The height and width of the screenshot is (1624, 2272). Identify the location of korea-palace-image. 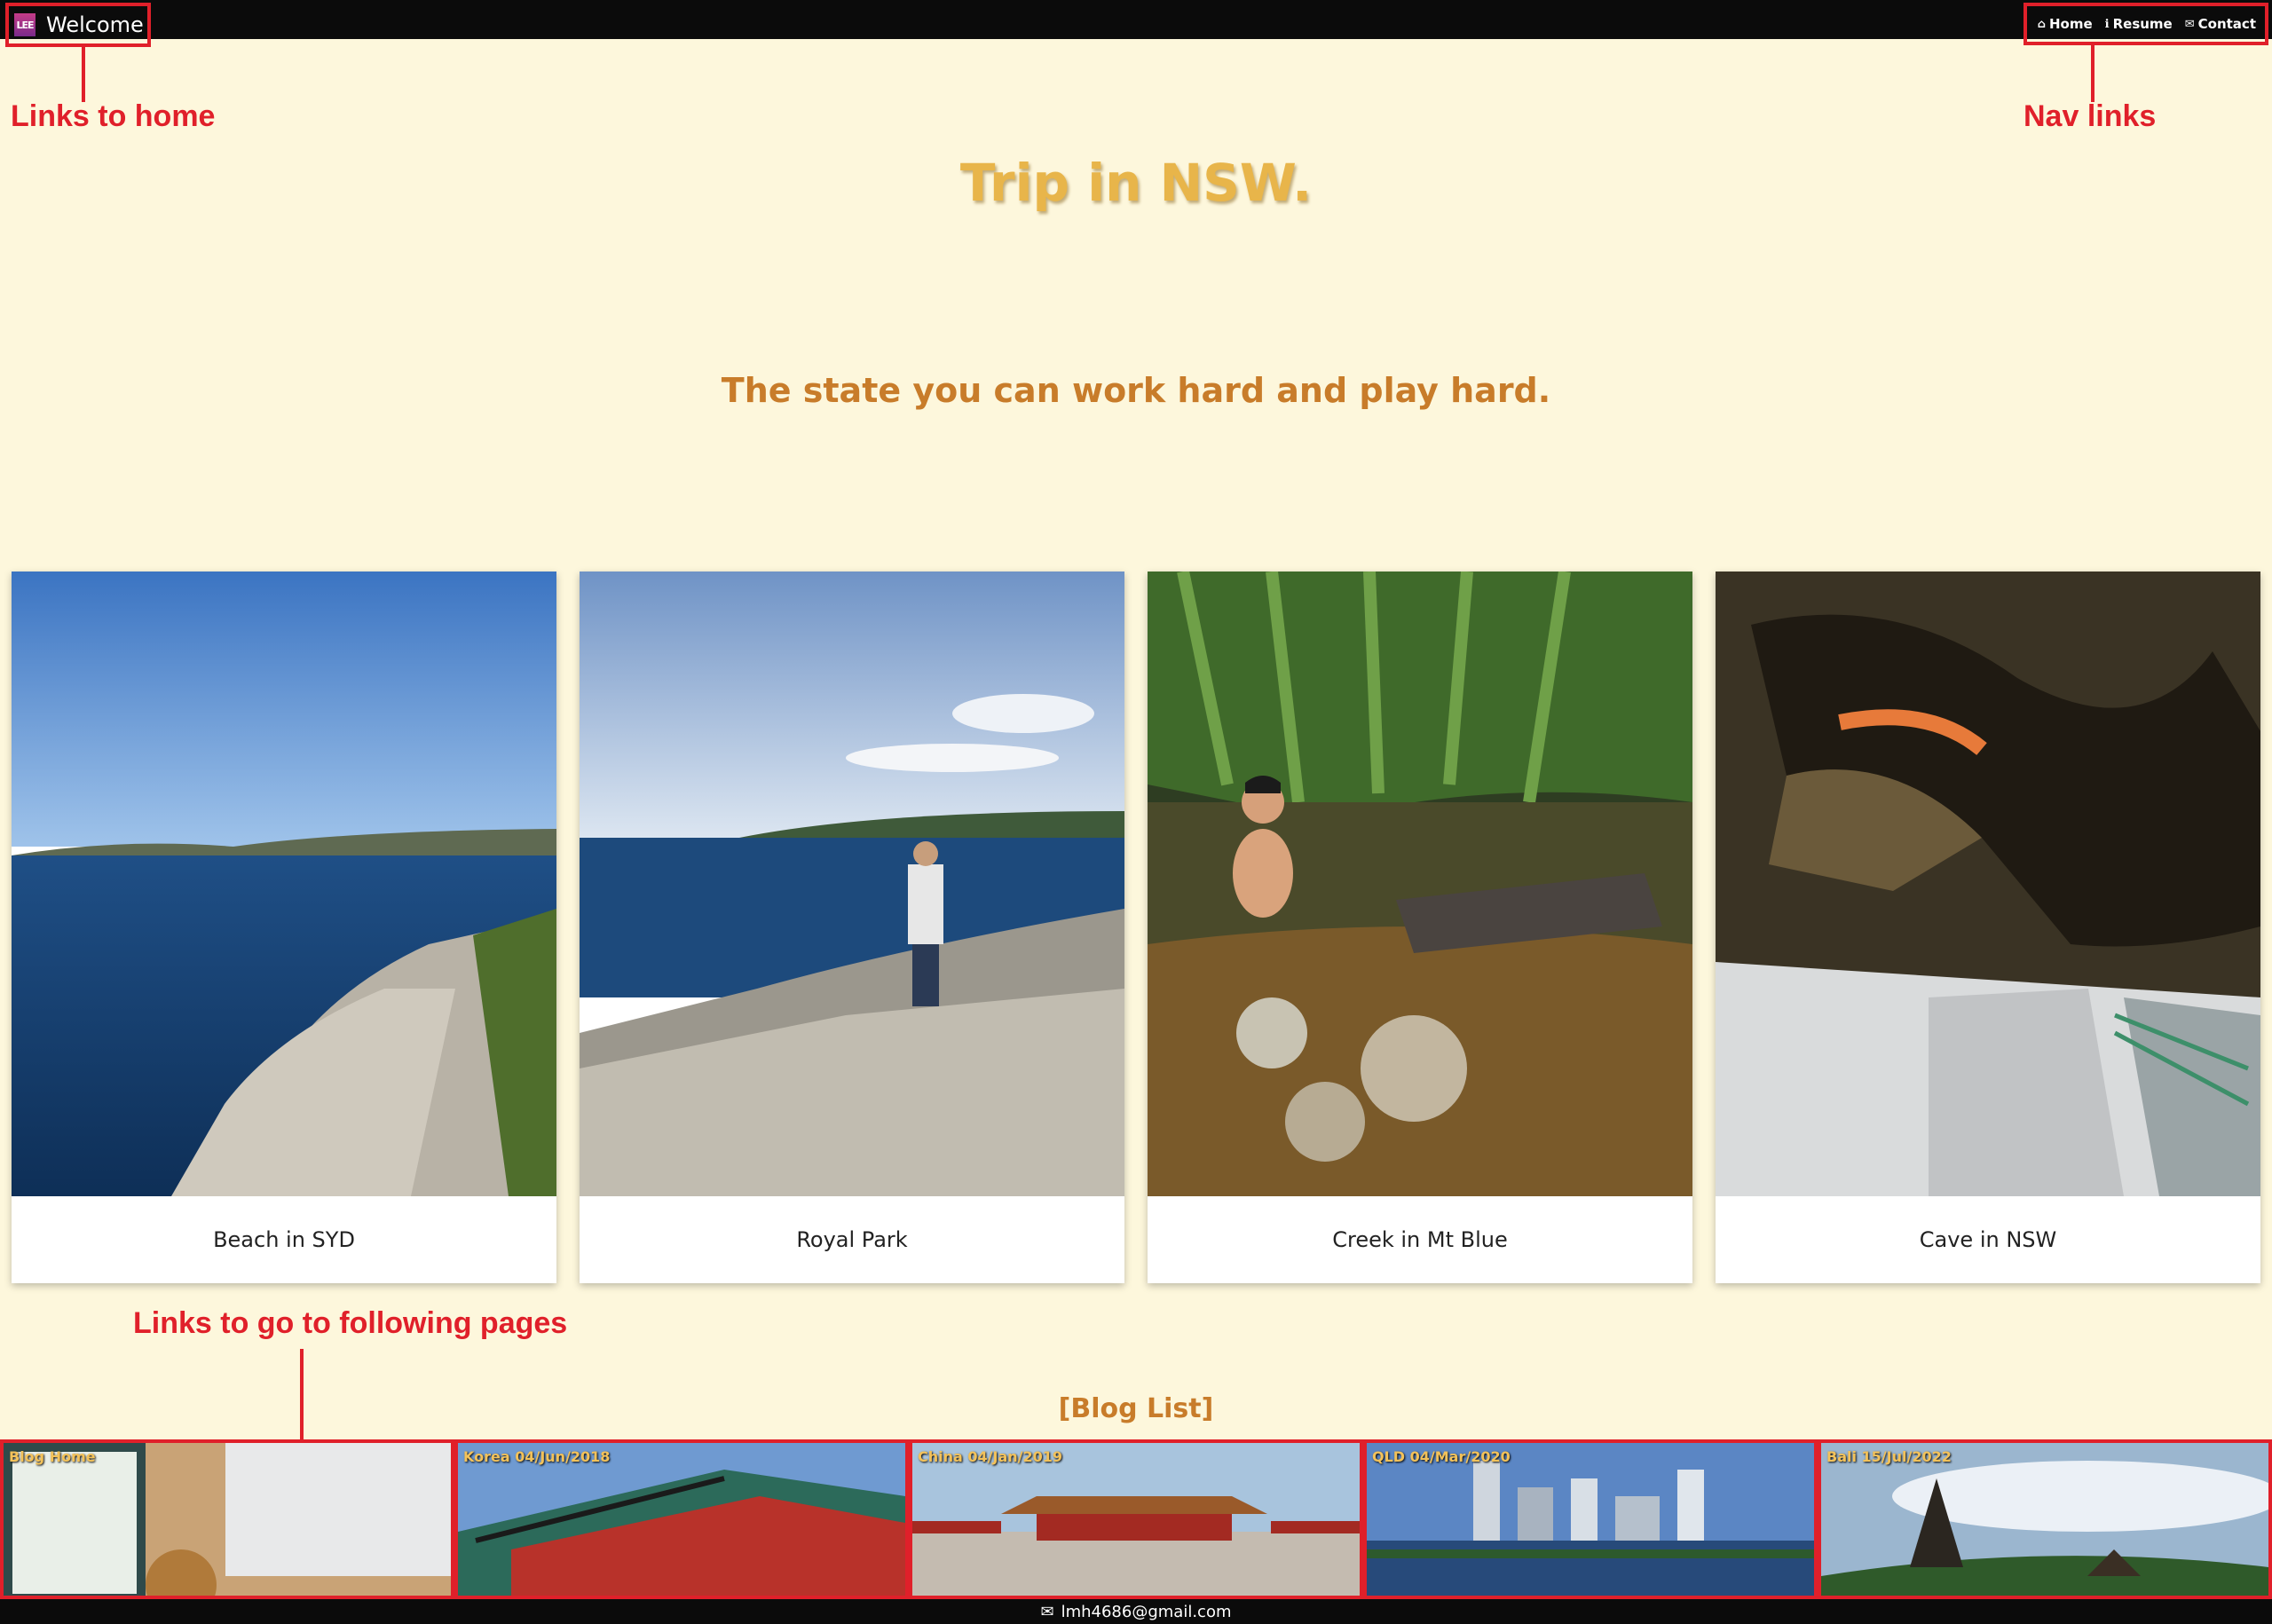
(681, 1519).